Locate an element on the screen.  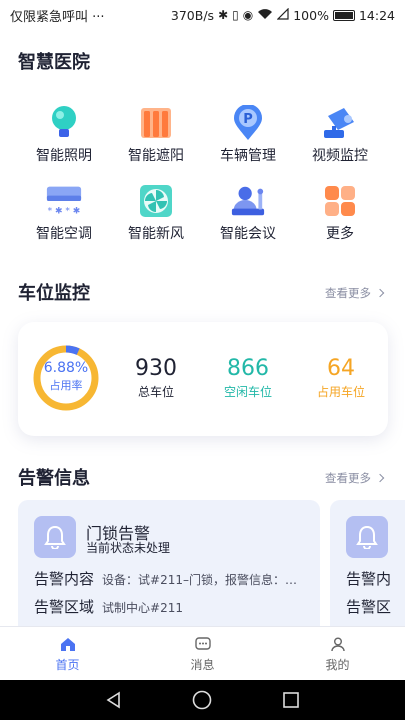
recents-icon is located at coordinates (291, 700).